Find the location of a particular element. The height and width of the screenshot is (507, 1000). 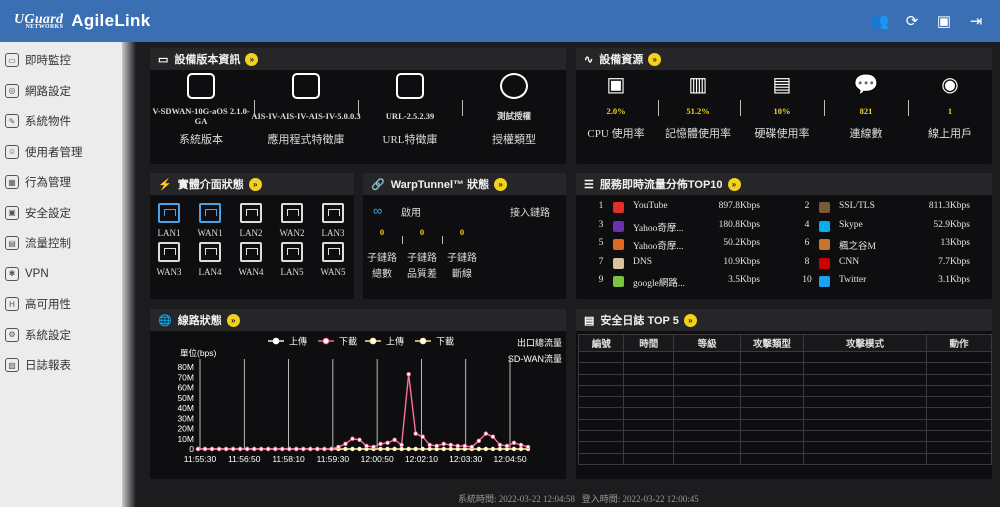

sidebar-item: ✎ 系統物件 is located at coordinates (61, 121).